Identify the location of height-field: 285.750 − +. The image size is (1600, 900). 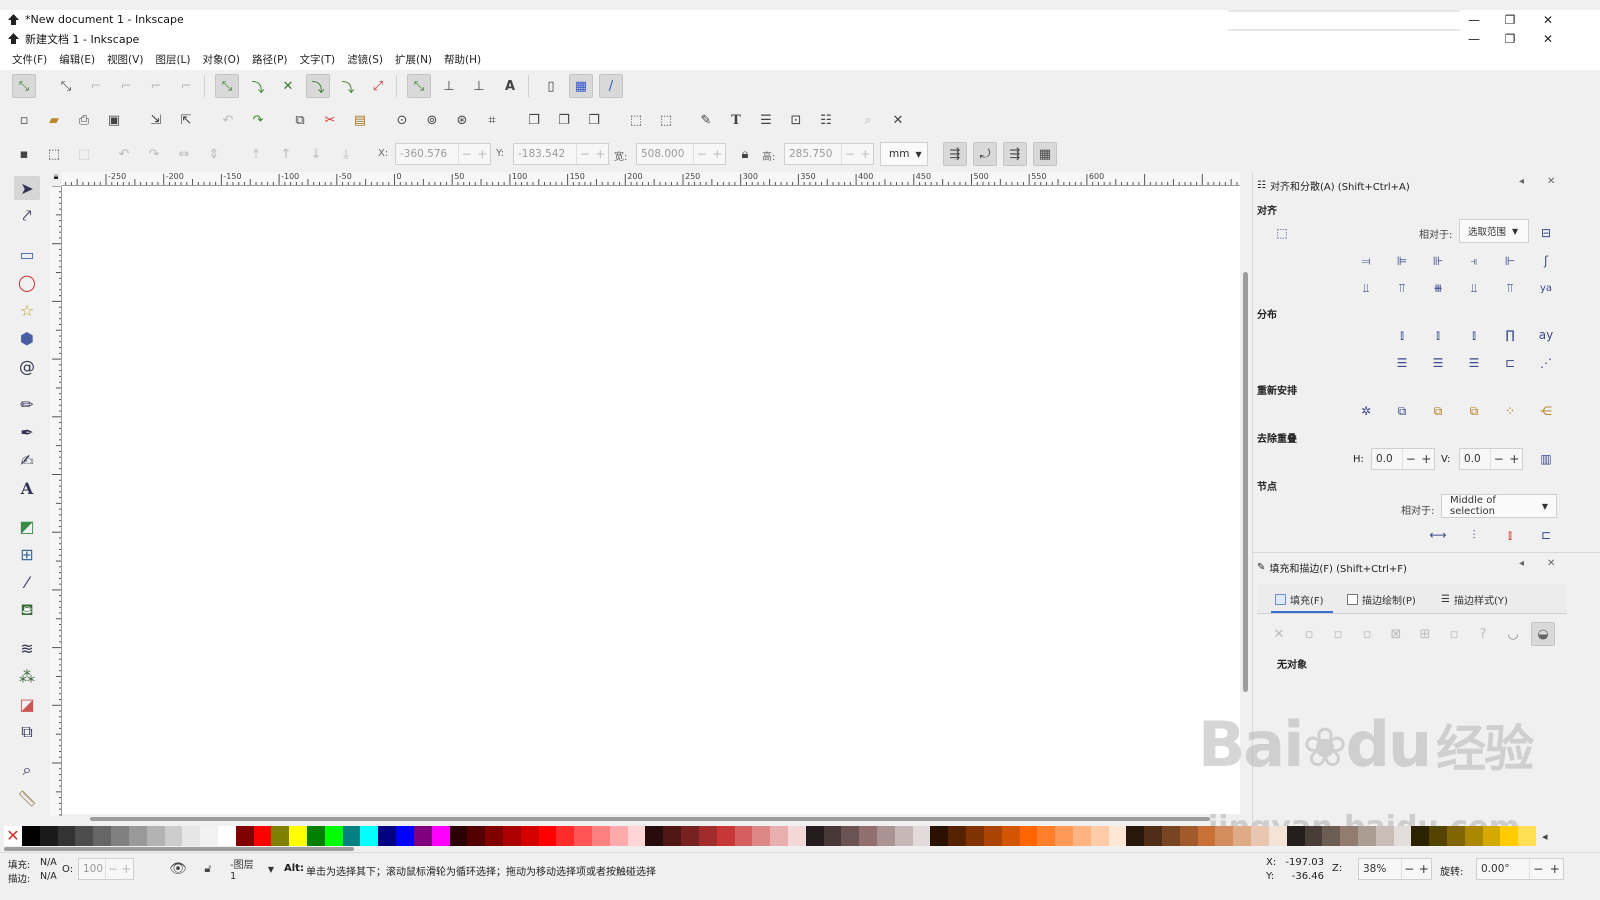
(829, 154).